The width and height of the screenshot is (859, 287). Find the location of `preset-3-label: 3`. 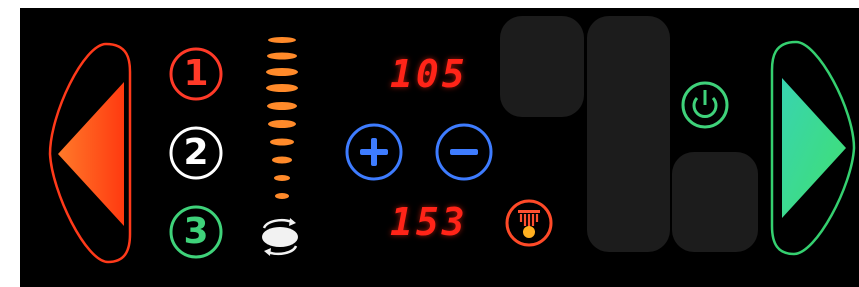

preset-3-label: 3 is located at coordinates (196, 231).